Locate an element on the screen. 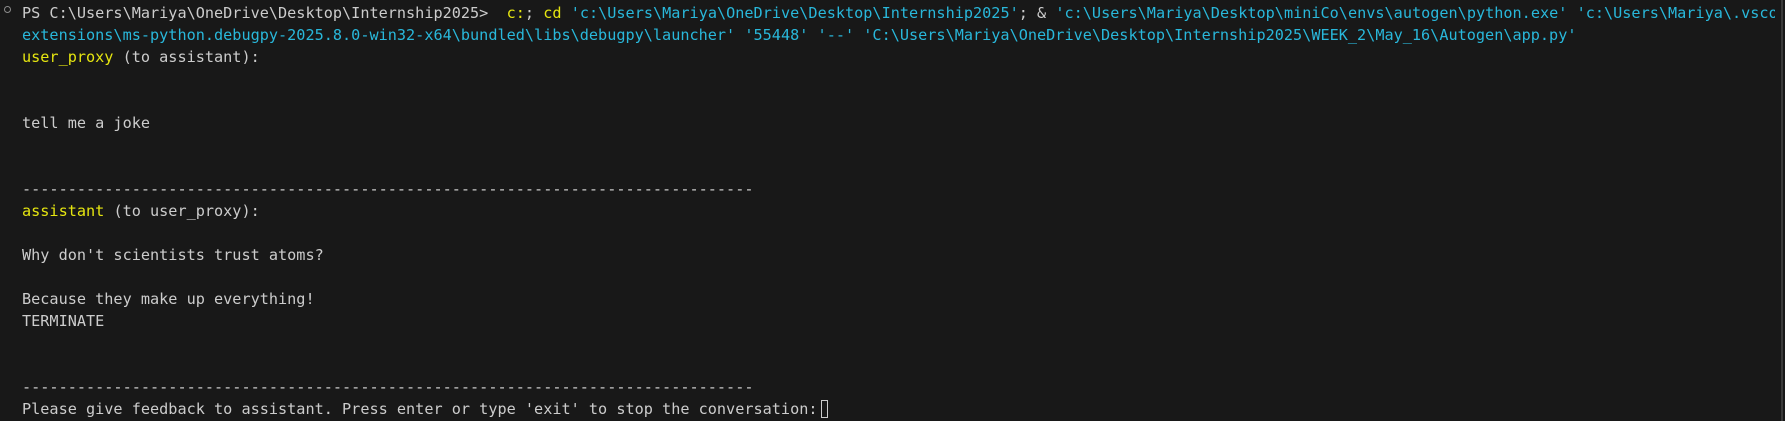 This screenshot has height=421, width=1785. assistant-header: assistant (to user_proxy): is located at coordinates (903, 211).